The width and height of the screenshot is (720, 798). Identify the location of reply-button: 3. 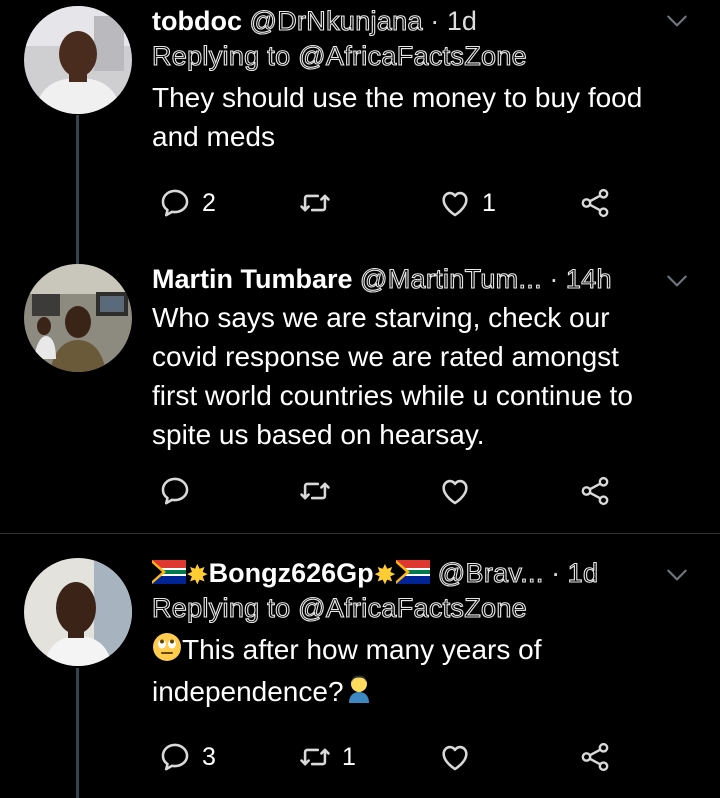
(187, 757).